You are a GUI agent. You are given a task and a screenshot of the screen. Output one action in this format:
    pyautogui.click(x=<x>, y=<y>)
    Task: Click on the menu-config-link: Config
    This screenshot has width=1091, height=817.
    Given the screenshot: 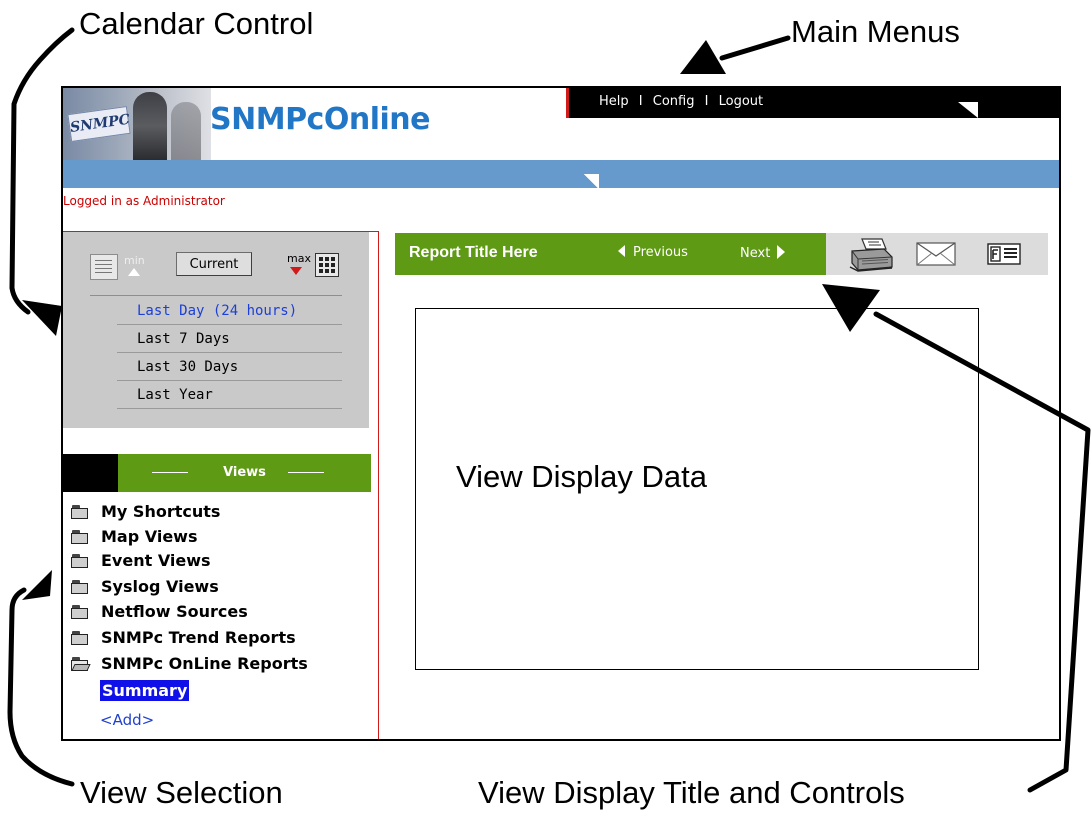 What is the action you would take?
    pyautogui.click(x=674, y=101)
    